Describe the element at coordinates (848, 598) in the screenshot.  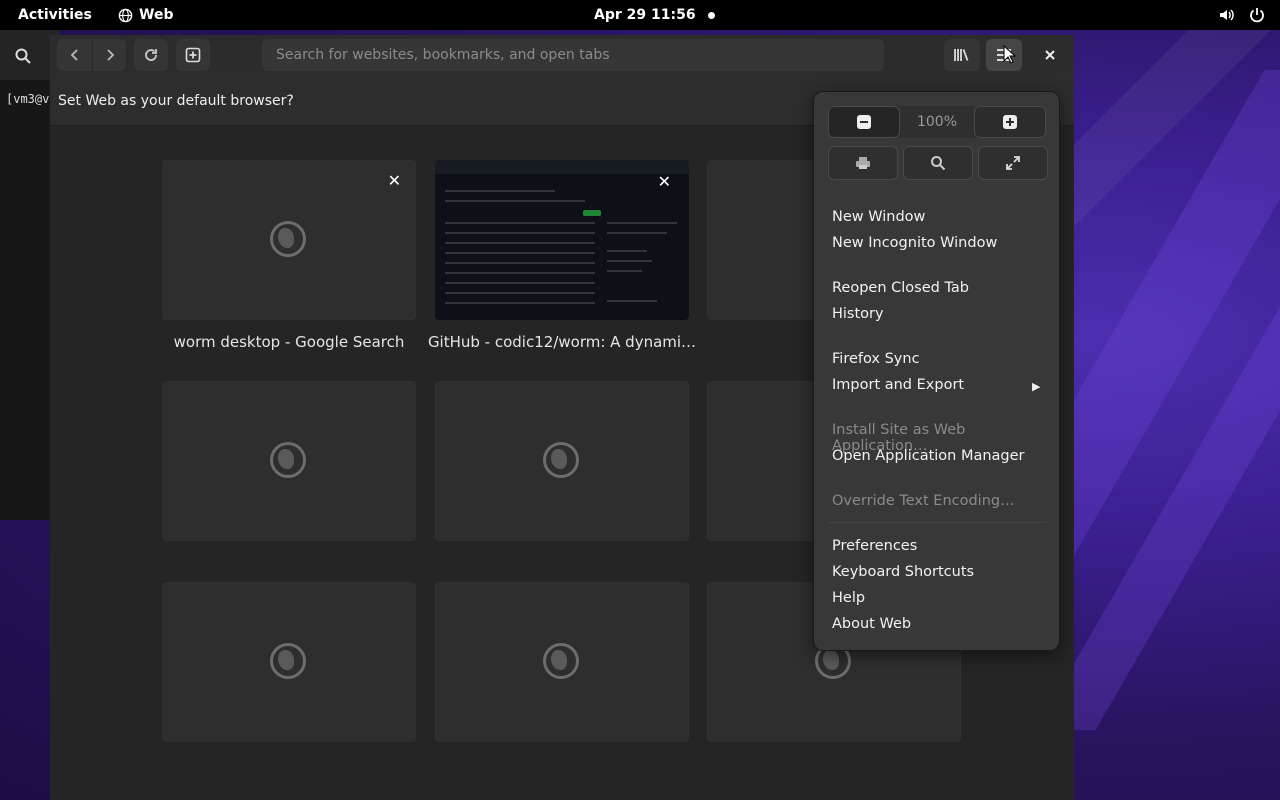
I see `menu-help: Help` at that location.